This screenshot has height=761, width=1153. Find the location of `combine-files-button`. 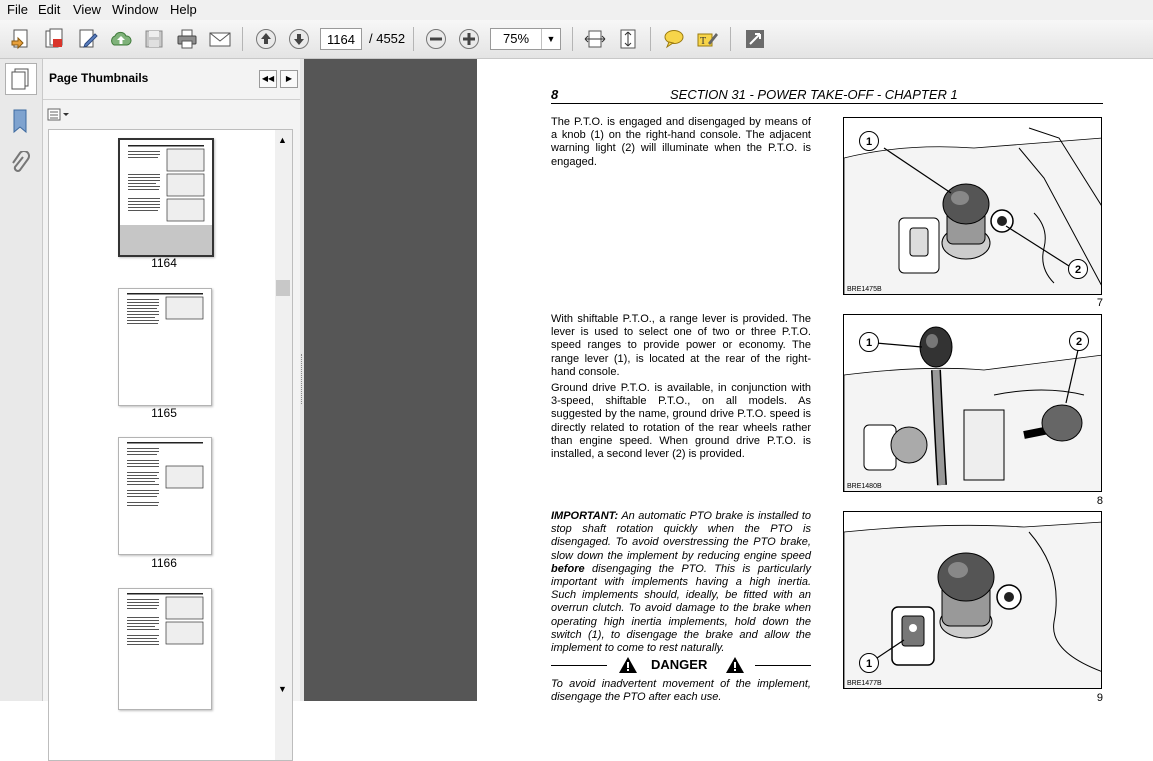

combine-files-button is located at coordinates (54, 39).